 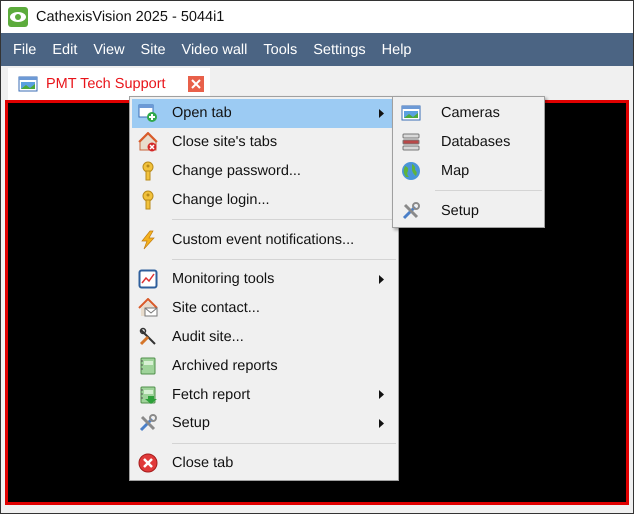 I want to click on menu-item: Settings, so click(x=339, y=49).